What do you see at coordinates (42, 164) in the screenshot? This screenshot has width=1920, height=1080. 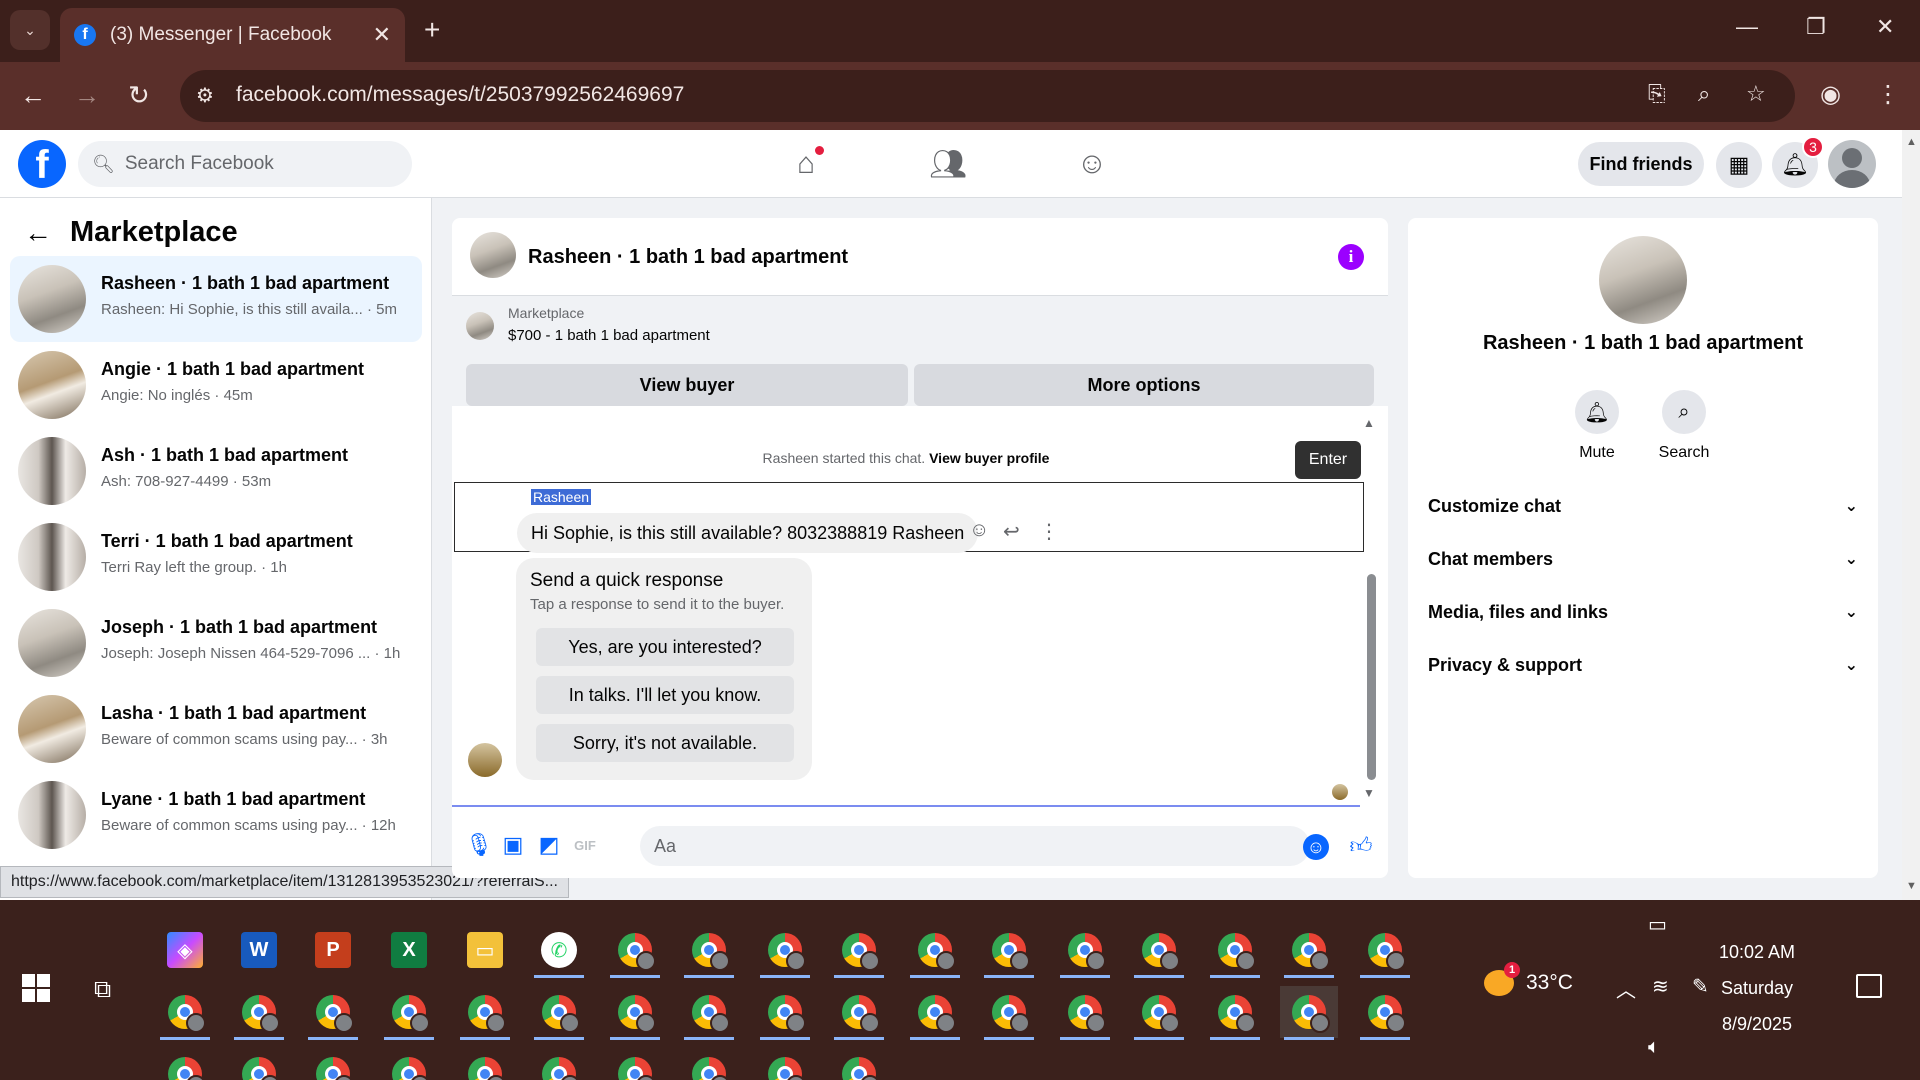 I see `facebook-logo-icon: f` at bounding box center [42, 164].